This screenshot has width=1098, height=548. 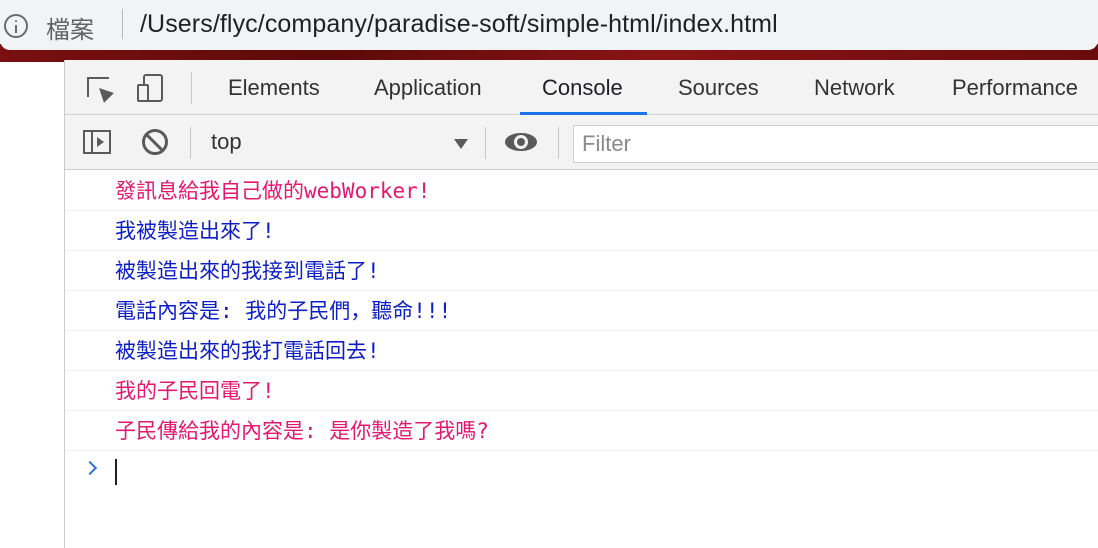 What do you see at coordinates (274, 87) in the screenshot?
I see `tab-elements: Elements` at bounding box center [274, 87].